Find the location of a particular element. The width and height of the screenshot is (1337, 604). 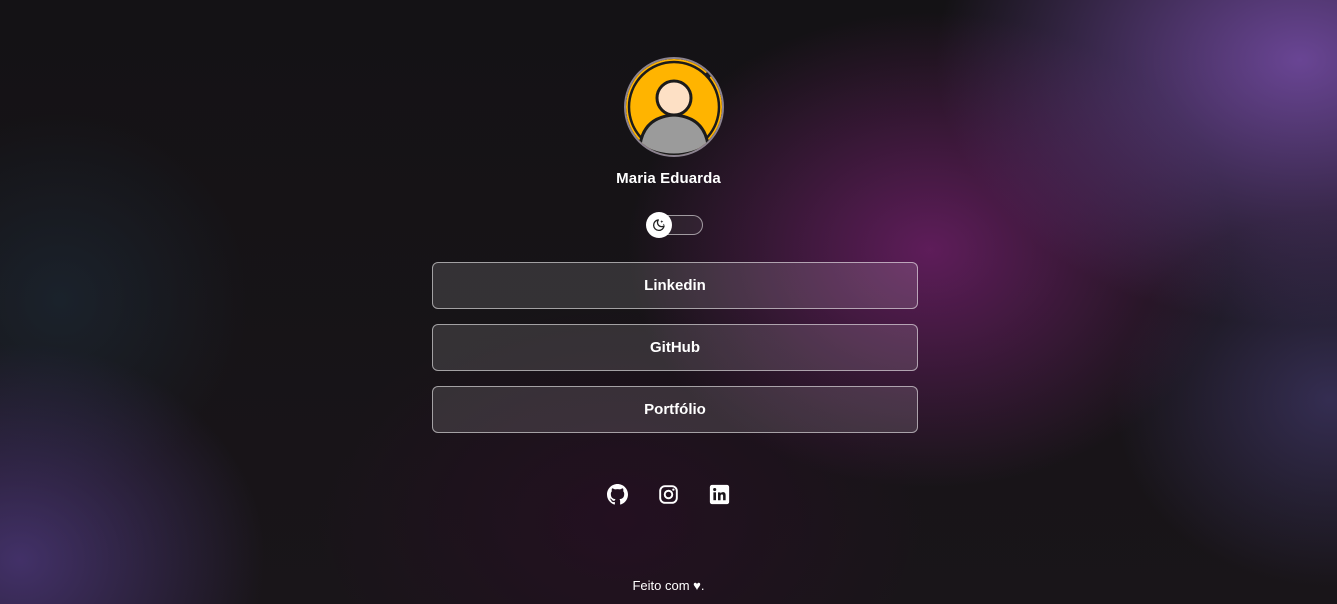

instagram-icon is located at coordinates (668, 494).